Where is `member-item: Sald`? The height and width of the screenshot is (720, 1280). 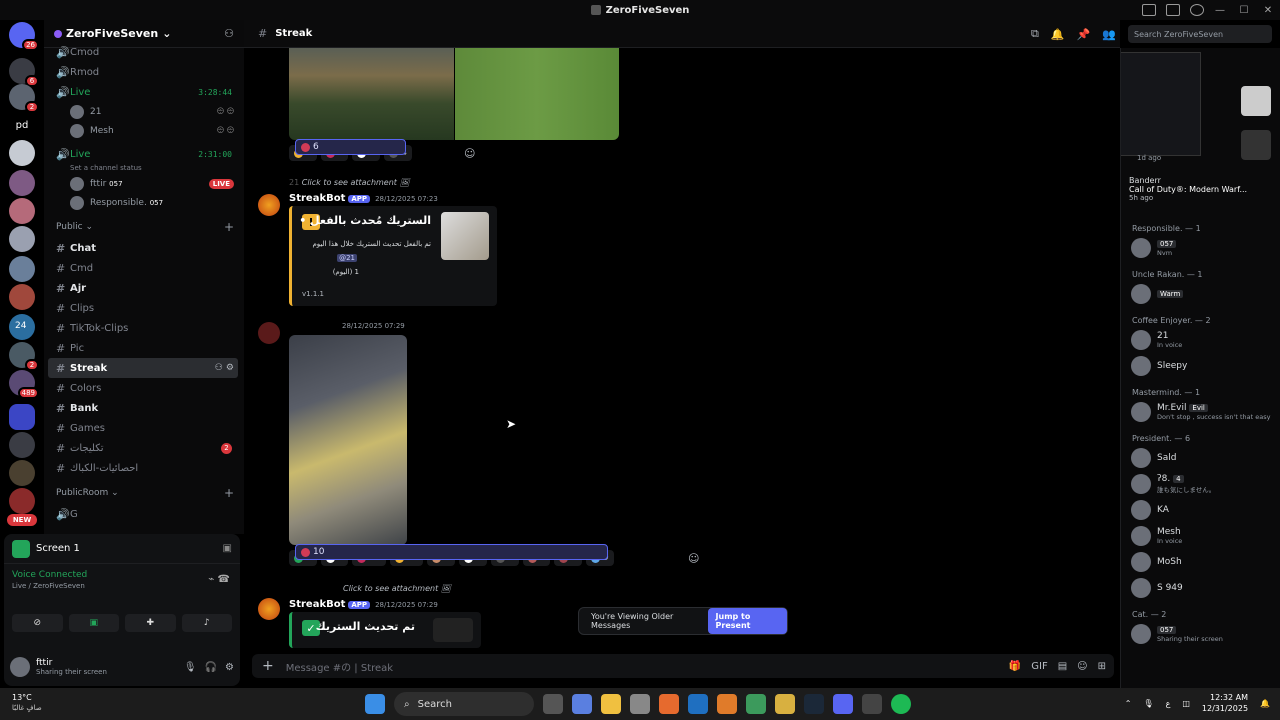 member-item: Sald is located at coordinates (1204, 458).